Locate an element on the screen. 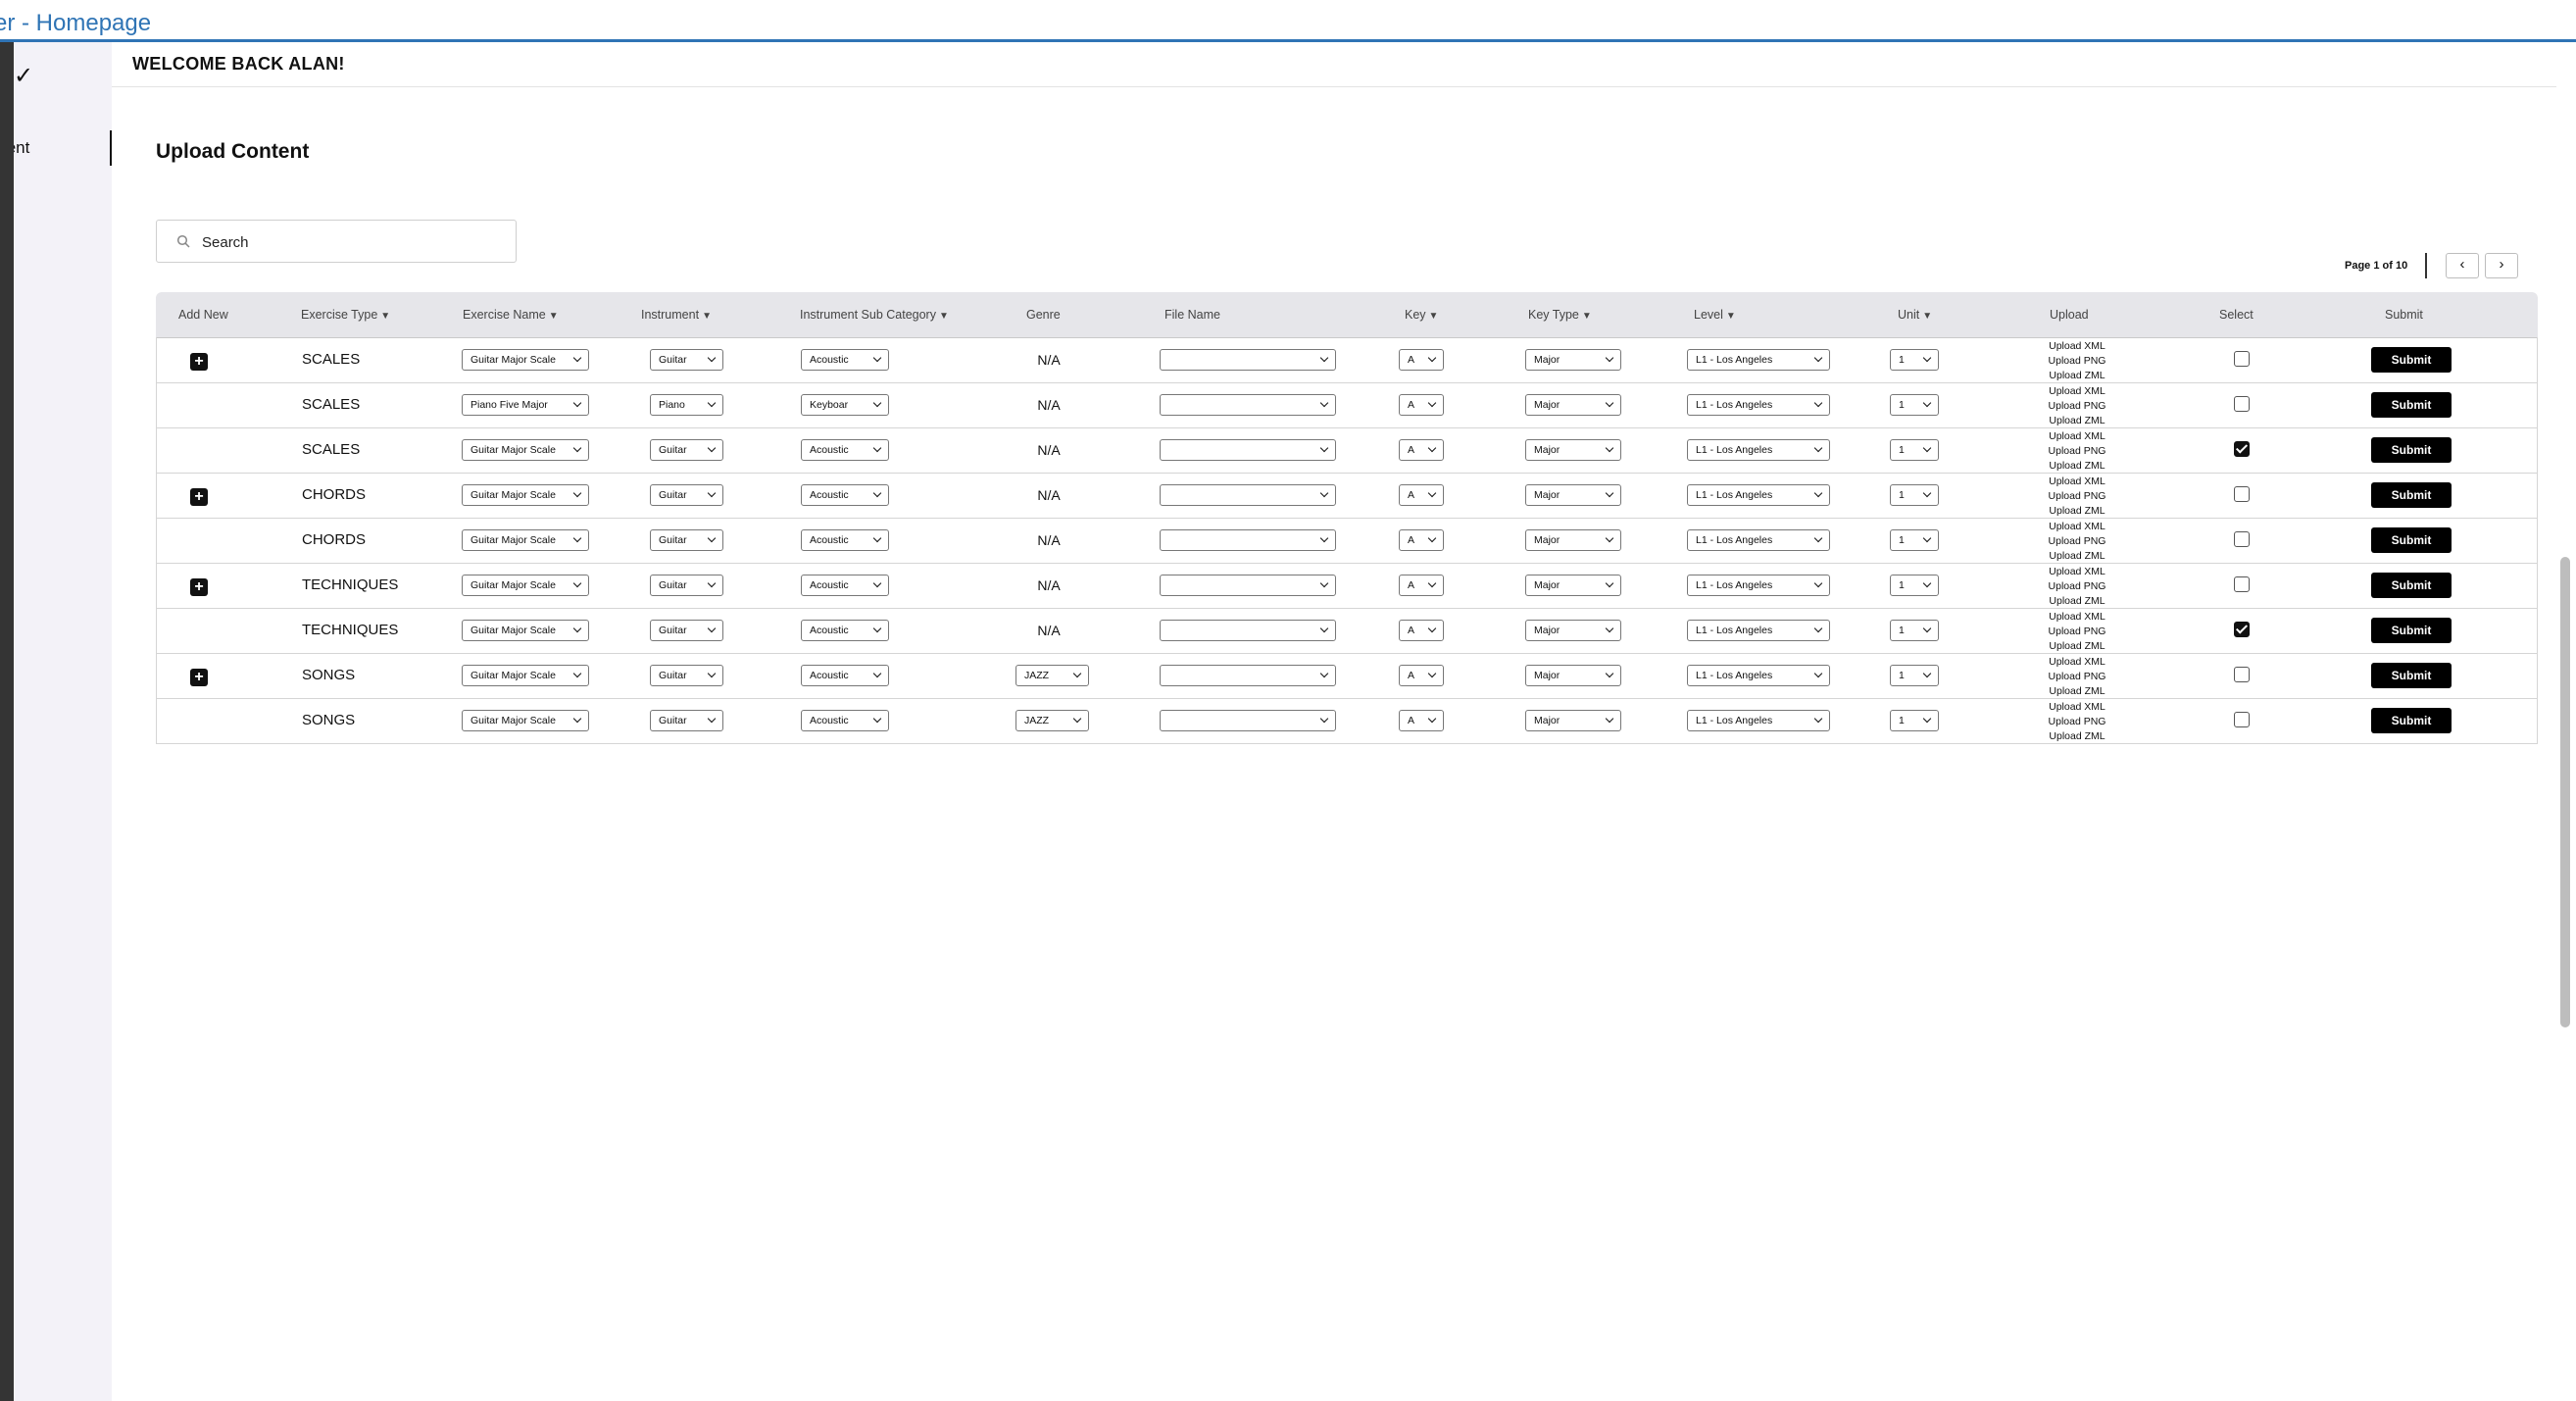 The width and height of the screenshot is (2576, 1401). col-instrument-sub-category: Instrument Sub Category ▼ is located at coordinates (874, 314).